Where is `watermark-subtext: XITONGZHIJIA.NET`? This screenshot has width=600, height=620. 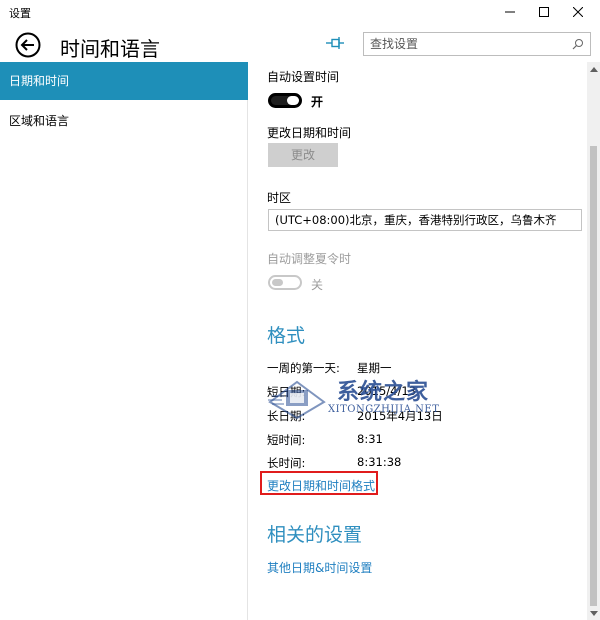 watermark-subtext: XITONGZHIJIA.NET is located at coordinates (384, 409).